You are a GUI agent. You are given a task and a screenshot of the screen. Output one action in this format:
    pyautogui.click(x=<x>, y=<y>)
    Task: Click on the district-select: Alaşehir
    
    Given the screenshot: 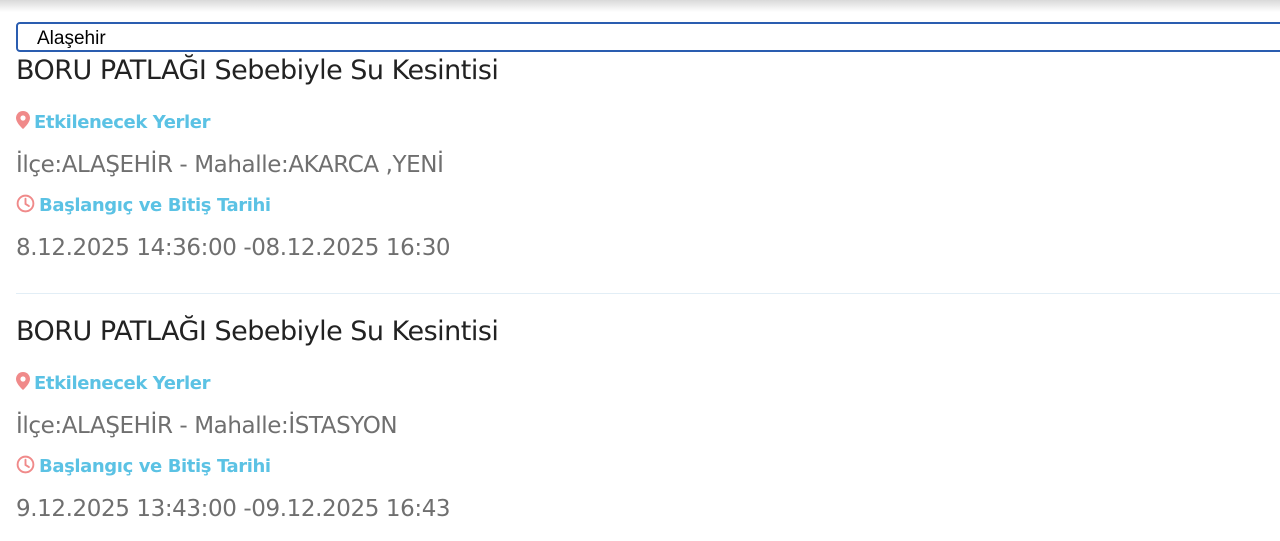 What is the action you would take?
    pyautogui.click(x=648, y=37)
    